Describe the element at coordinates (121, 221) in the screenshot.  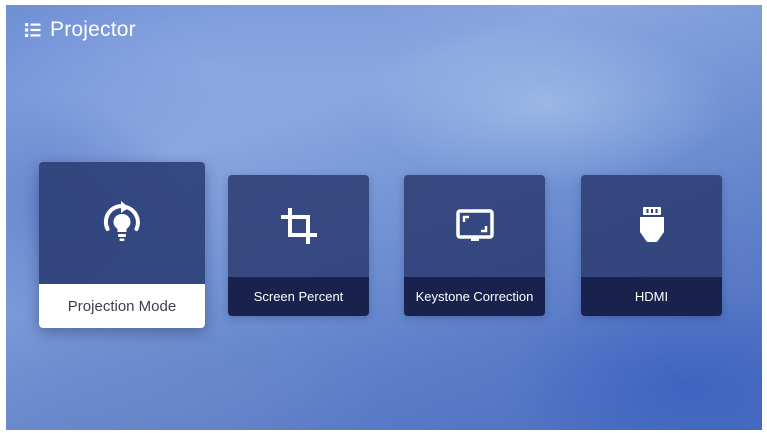
I see `projection-mode-icon` at that location.